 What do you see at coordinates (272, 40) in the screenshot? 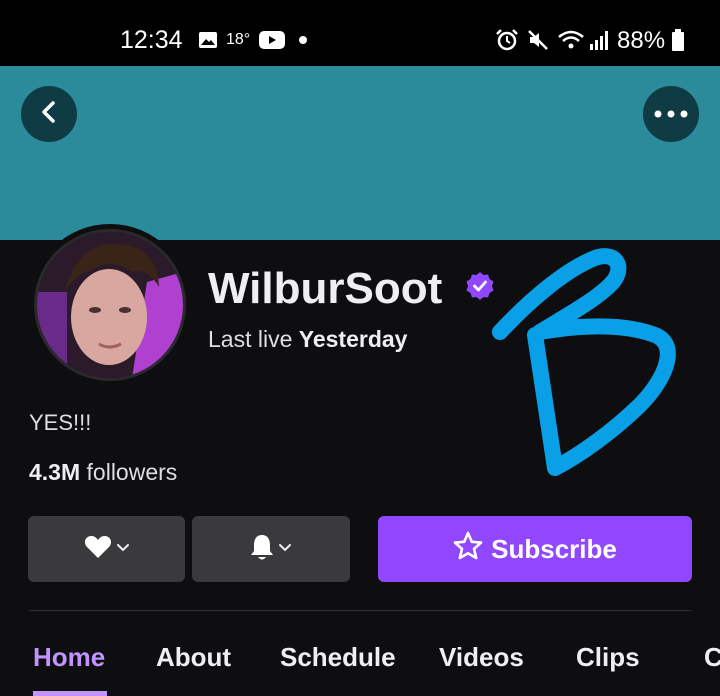
I see `youtube-icon` at bounding box center [272, 40].